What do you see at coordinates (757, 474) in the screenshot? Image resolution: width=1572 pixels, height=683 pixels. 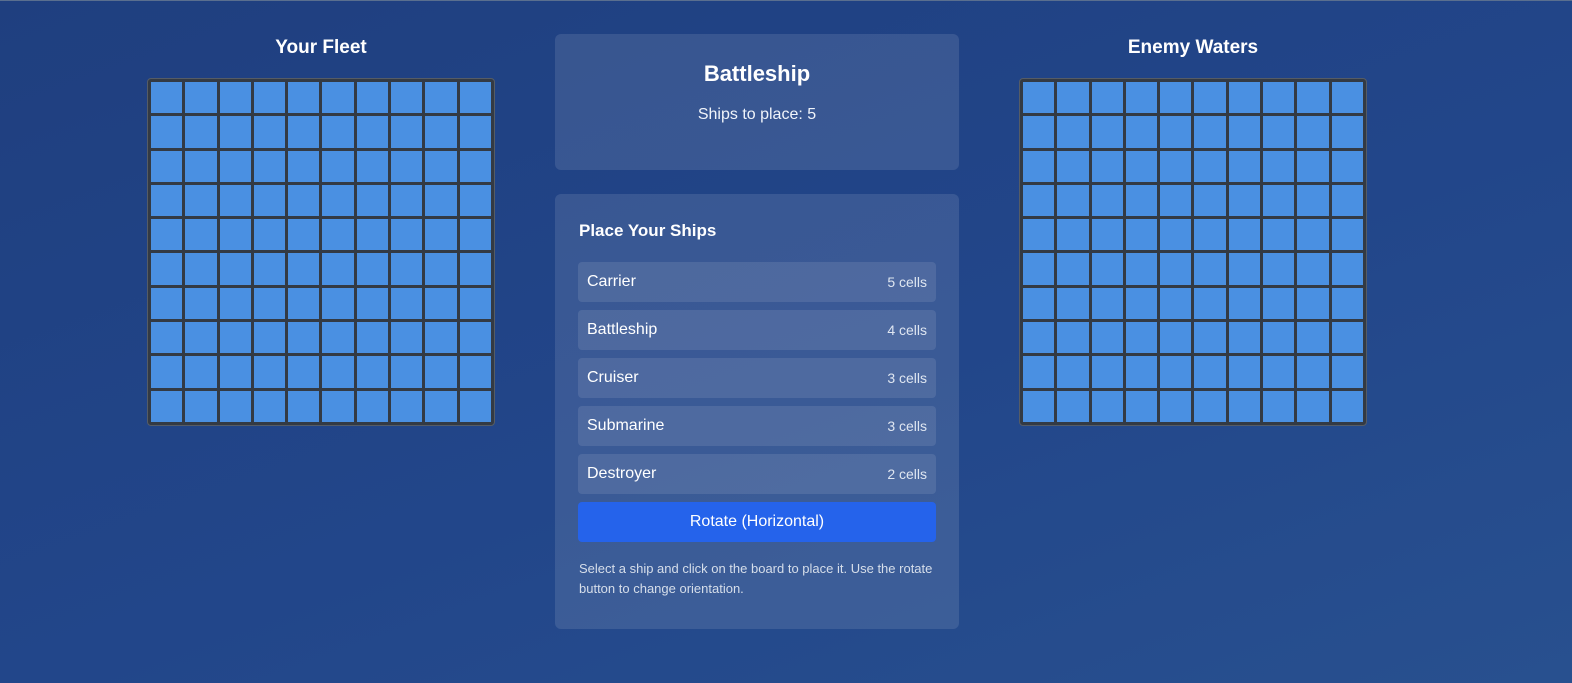 I see `ship-item-destroyer: Destroyer 2 cells` at bounding box center [757, 474].